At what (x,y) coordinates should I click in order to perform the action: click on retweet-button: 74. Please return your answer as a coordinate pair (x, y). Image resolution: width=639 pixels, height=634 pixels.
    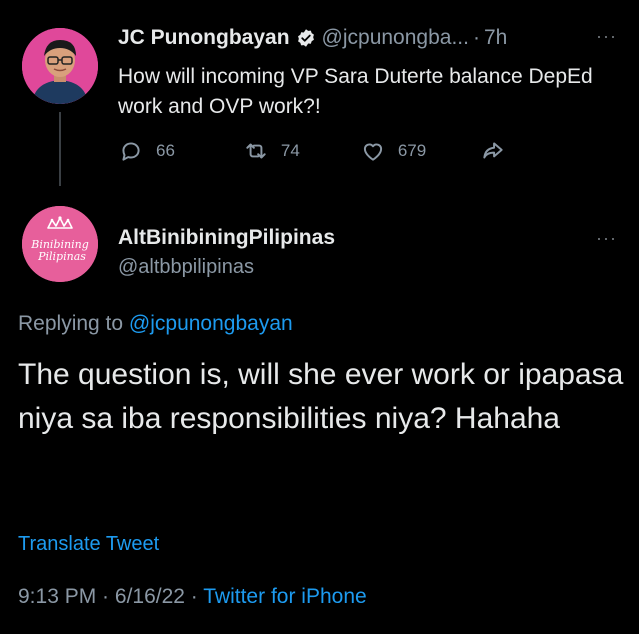
    Looking at the image, I should click on (271, 151).